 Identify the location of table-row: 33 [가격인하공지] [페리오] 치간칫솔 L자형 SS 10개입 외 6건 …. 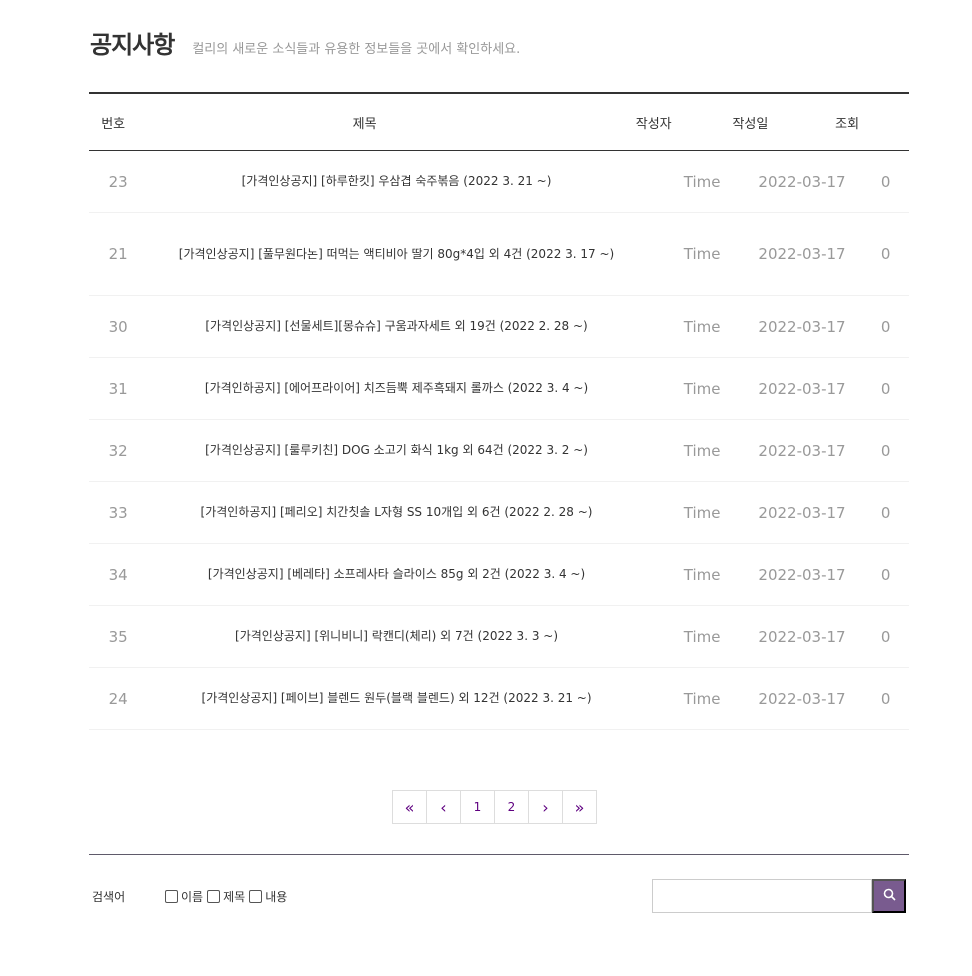
(499, 513).